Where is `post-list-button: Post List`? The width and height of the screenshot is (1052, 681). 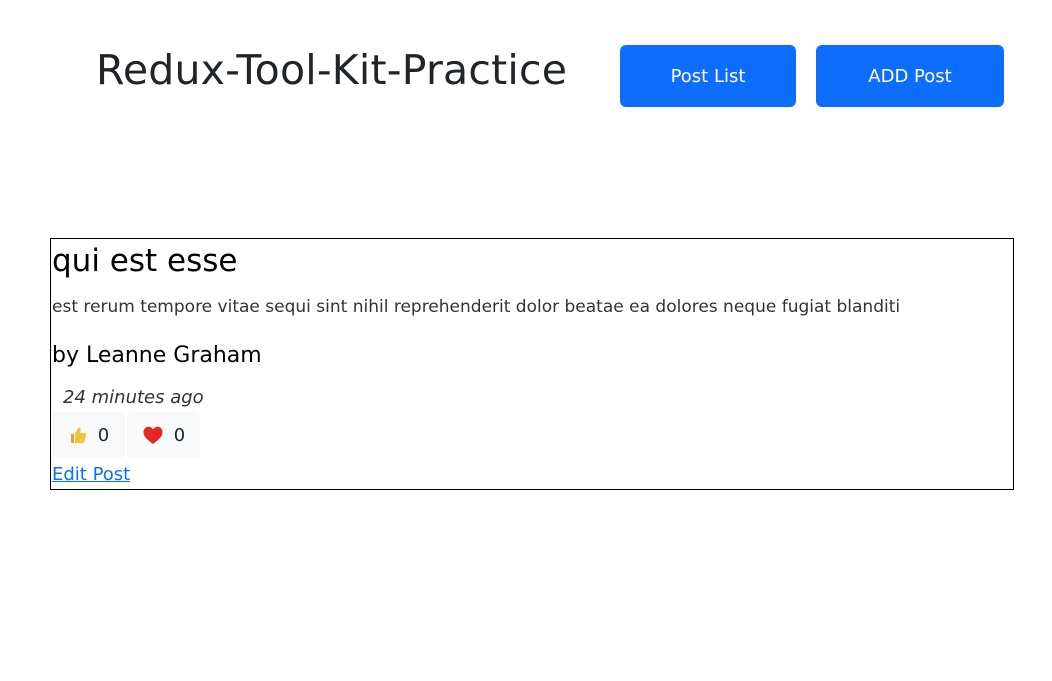 post-list-button: Post List is located at coordinates (708, 76).